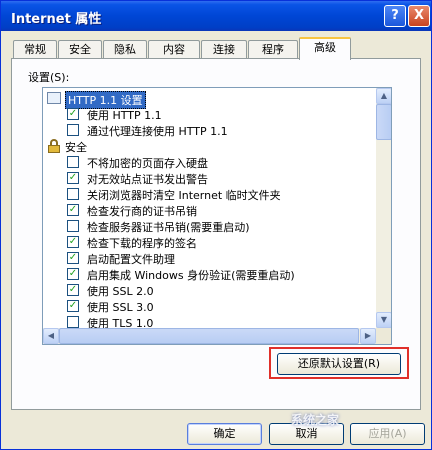  What do you see at coordinates (49, 77) in the screenshot?
I see `settings-label: 设置(S):` at bounding box center [49, 77].